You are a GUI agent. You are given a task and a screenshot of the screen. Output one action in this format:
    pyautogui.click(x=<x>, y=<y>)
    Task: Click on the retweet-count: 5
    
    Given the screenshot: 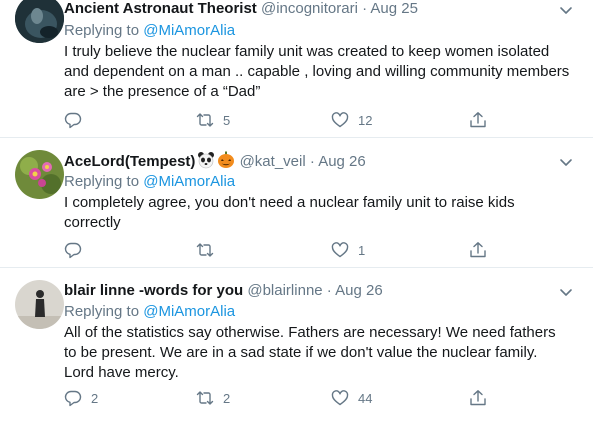 What is the action you would take?
    pyautogui.click(x=227, y=120)
    